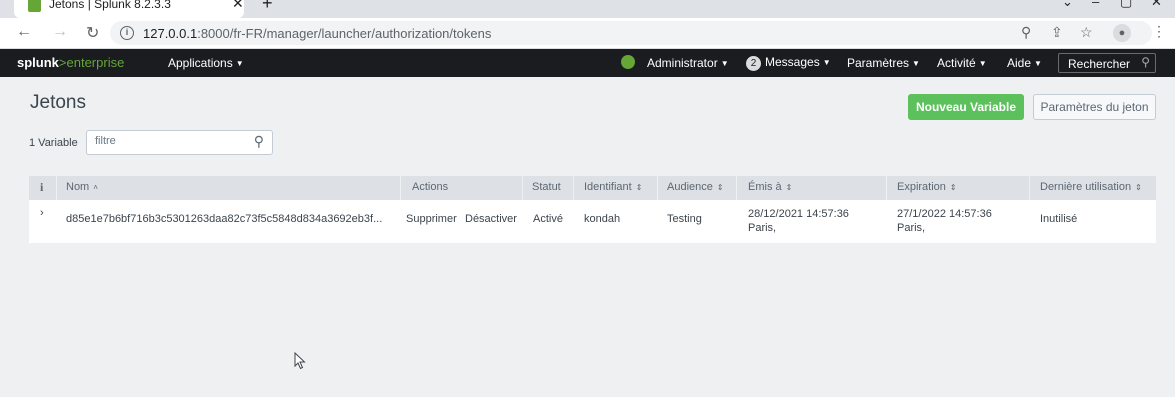 The height and width of the screenshot is (397, 1175). Describe the element at coordinates (24, 32) in the screenshot. I see `back-icon: ←` at that location.